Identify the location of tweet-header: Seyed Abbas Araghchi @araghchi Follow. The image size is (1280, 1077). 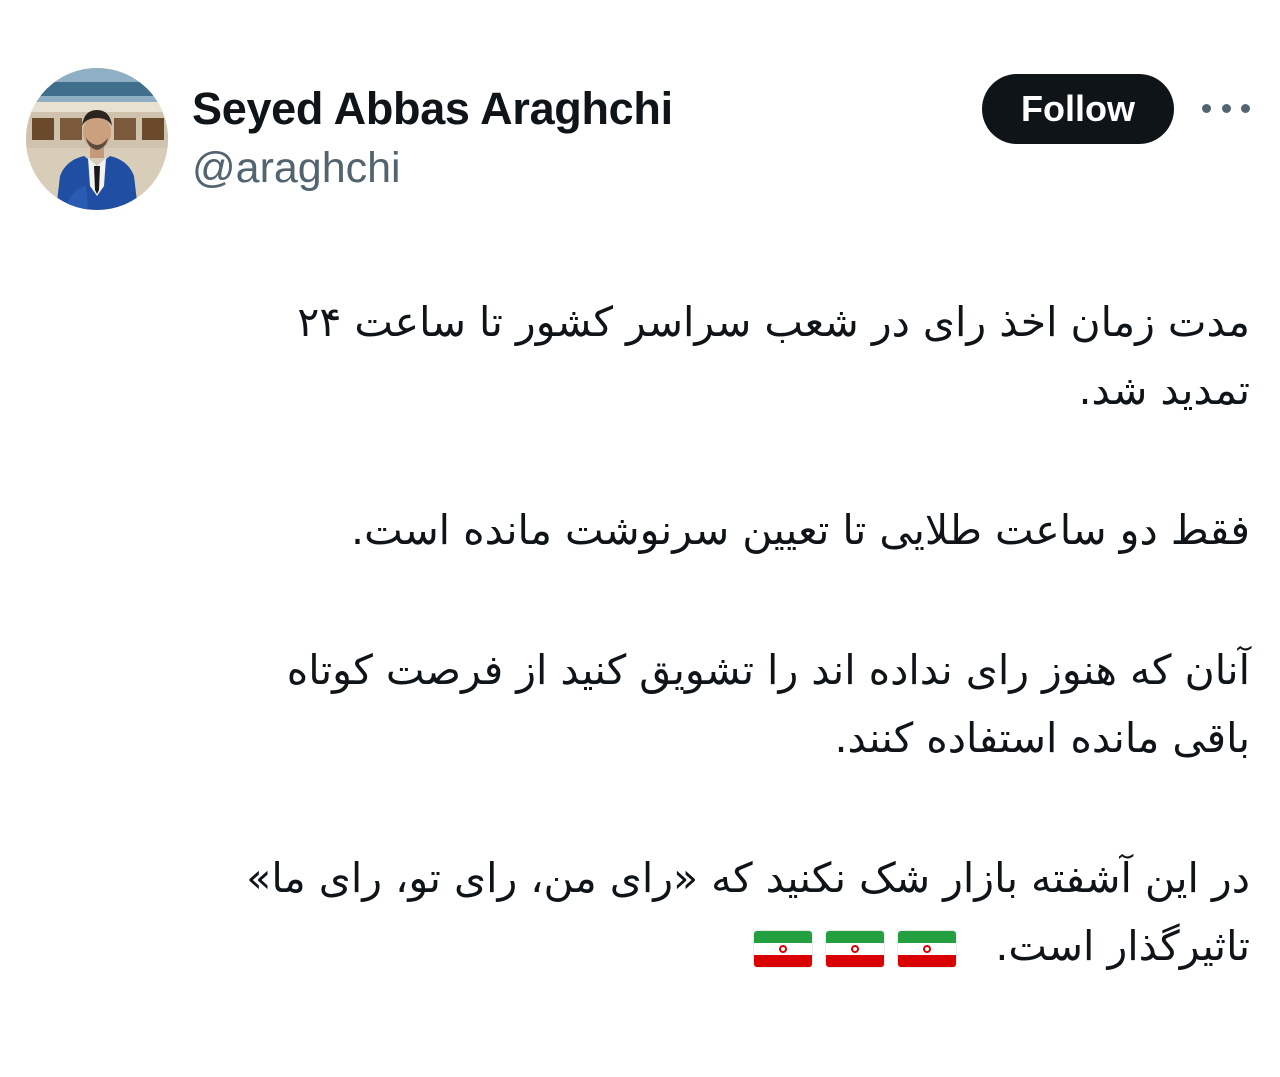
(641, 139).